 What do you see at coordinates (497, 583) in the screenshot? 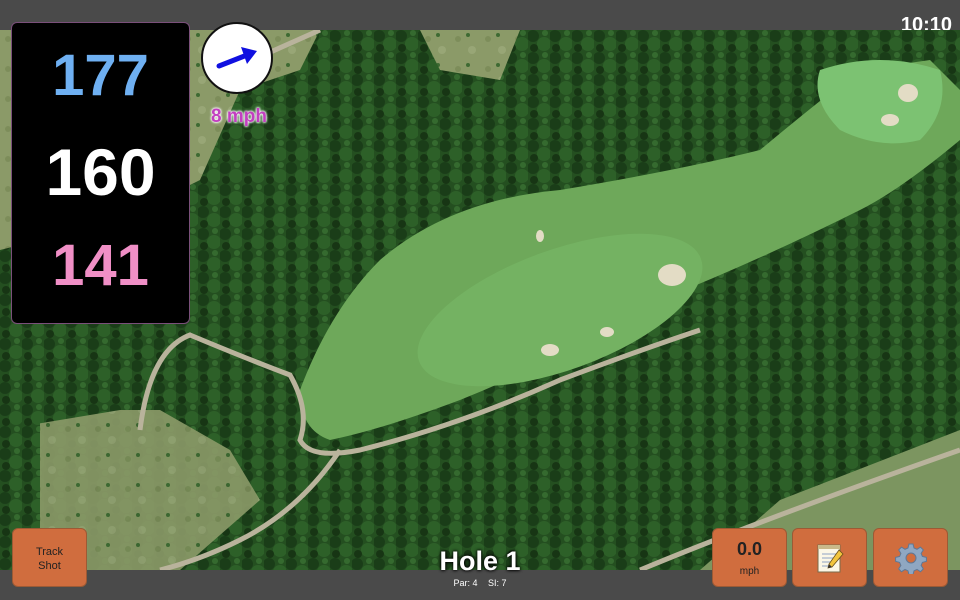
I see `hole-stroke-index: SI: 7` at bounding box center [497, 583].